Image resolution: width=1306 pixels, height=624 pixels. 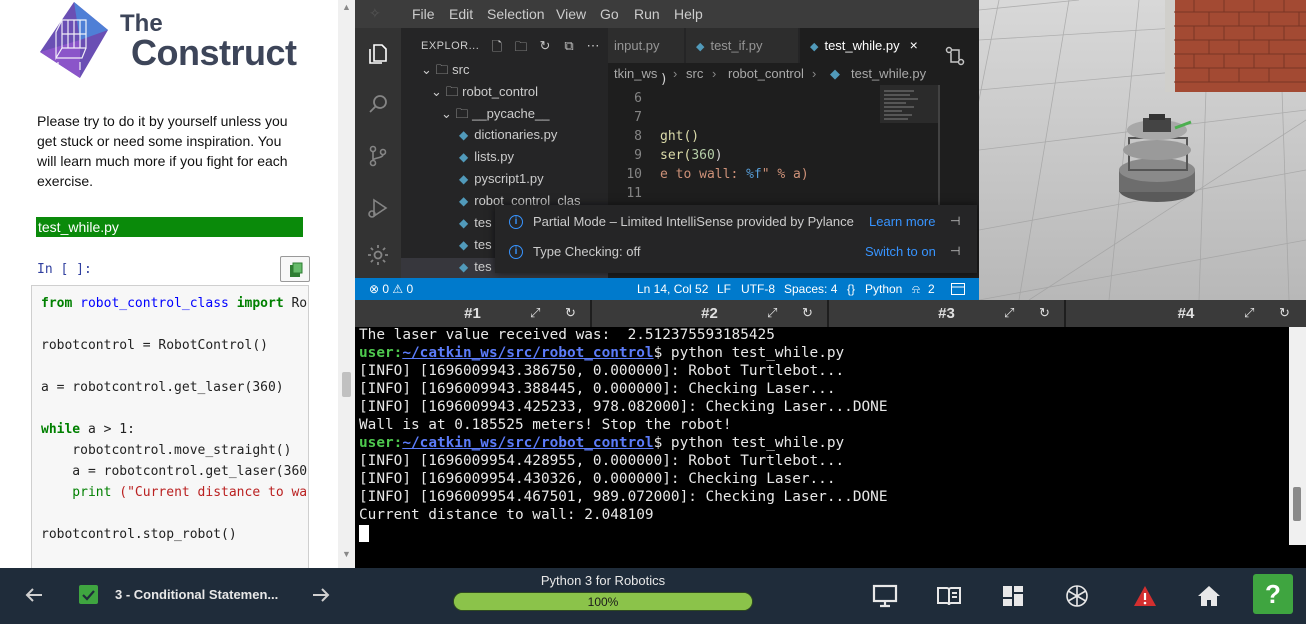 I want to click on previous-arrow-icon, so click(x=34, y=595).